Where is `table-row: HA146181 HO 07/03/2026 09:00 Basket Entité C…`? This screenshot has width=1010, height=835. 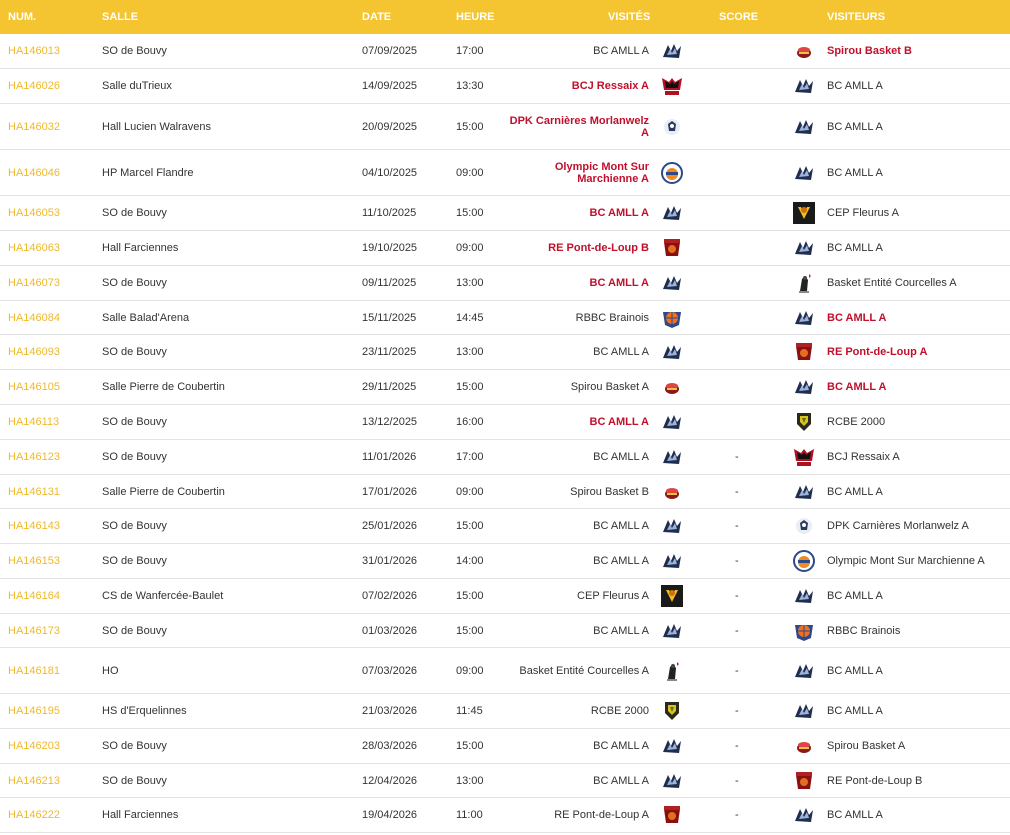 table-row: HA146181 HO 07/03/2026 09:00 Basket Entité C… is located at coordinates (505, 671).